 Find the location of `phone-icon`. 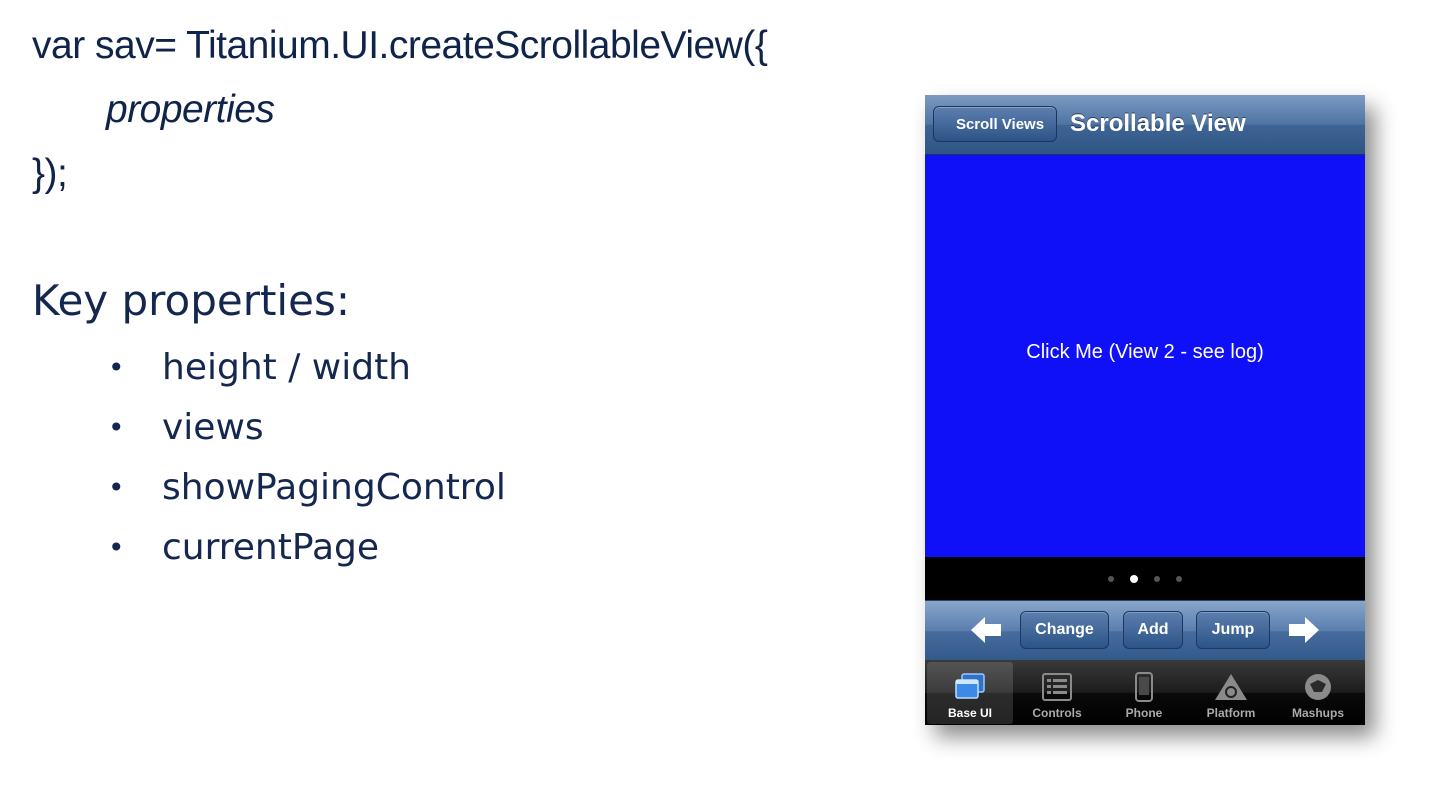

phone-icon is located at coordinates (1144, 687).